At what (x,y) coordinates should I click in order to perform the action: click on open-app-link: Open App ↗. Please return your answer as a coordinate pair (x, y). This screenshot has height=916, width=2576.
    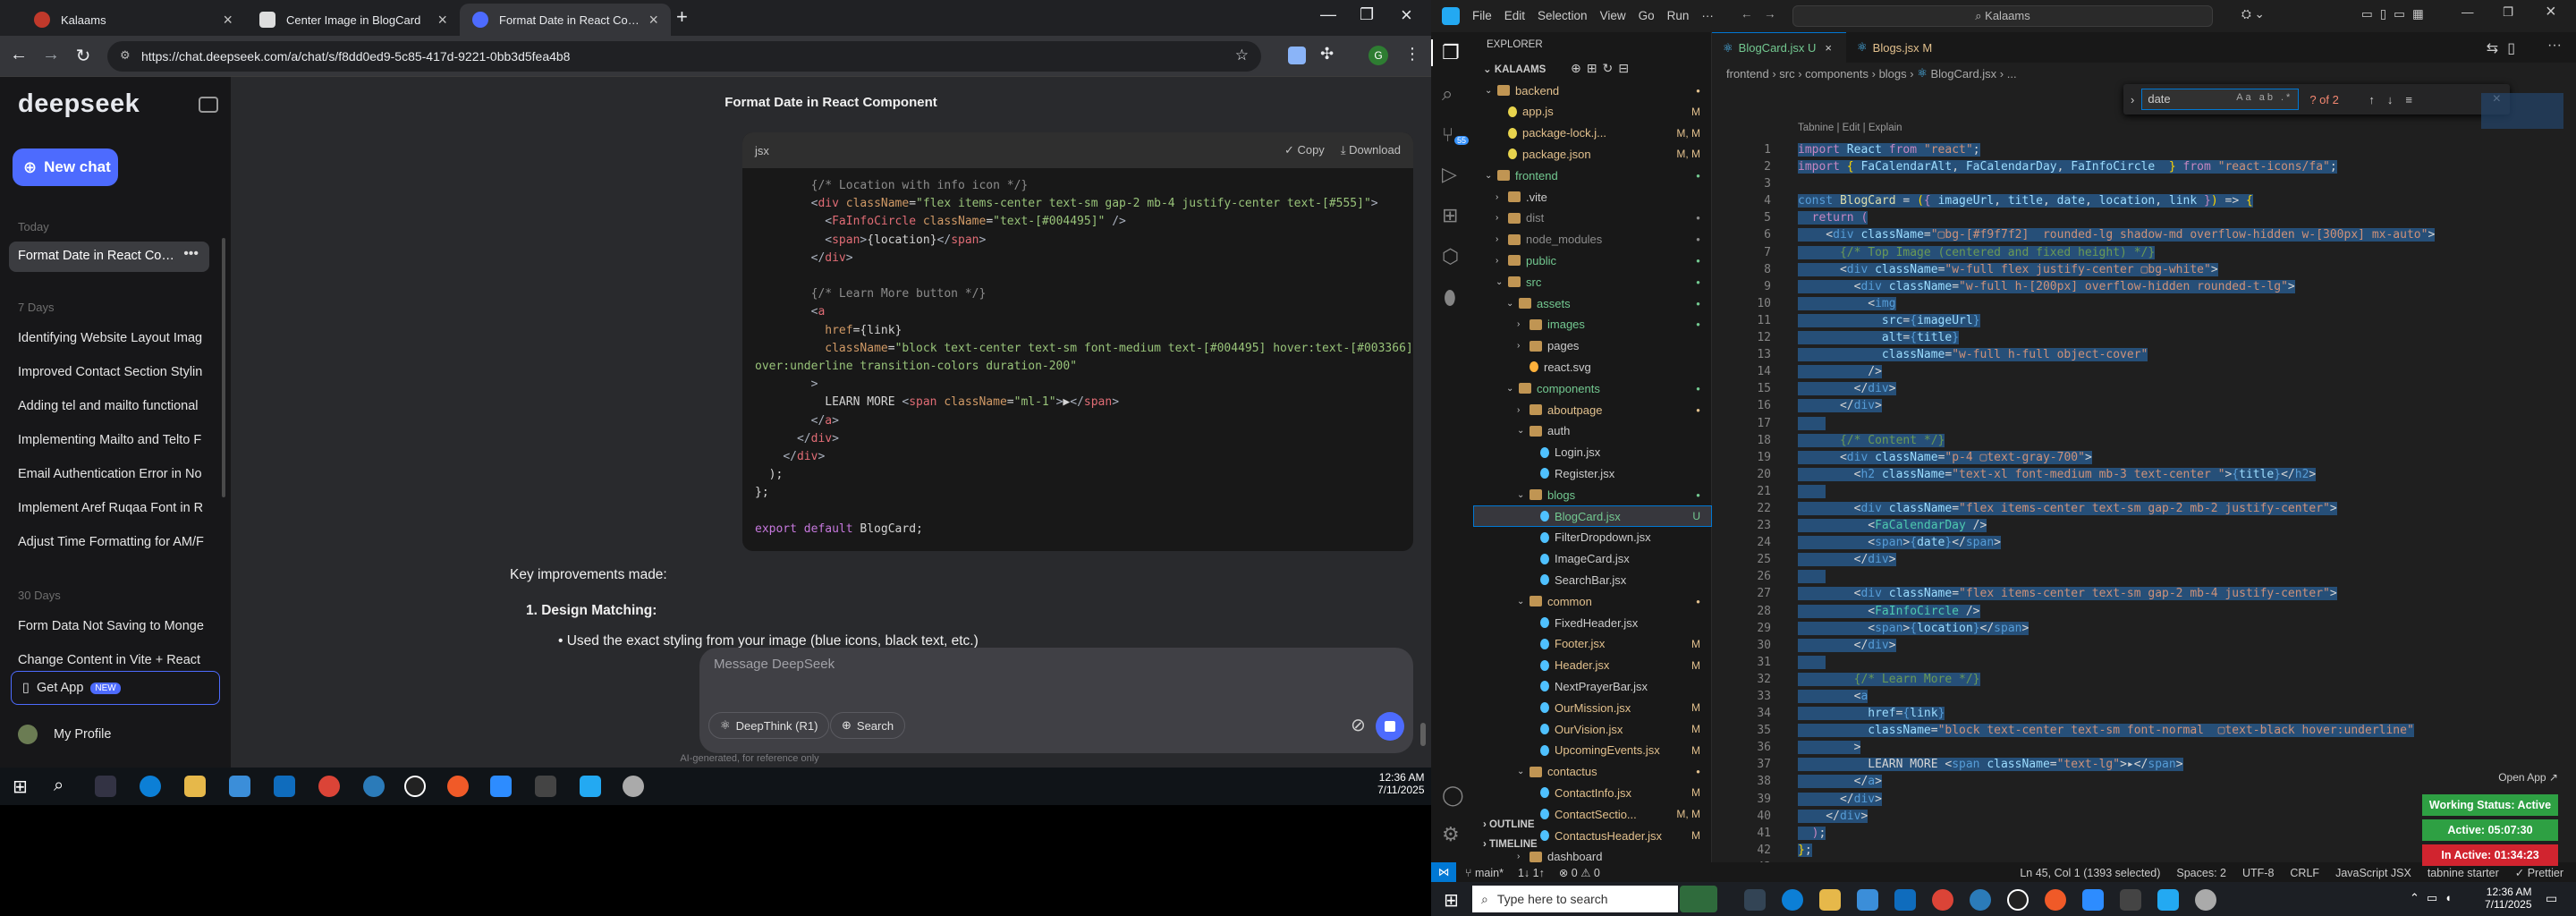
    Looking at the image, I should click on (2528, 777).